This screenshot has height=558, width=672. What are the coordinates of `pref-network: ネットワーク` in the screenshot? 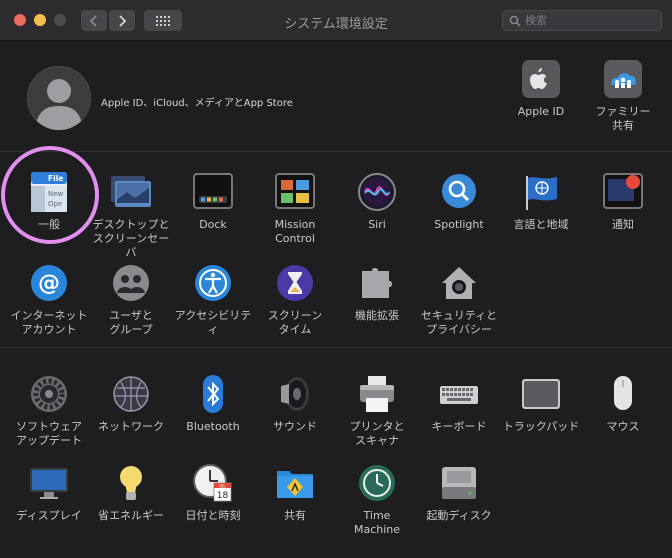 It's located at (131, 418).